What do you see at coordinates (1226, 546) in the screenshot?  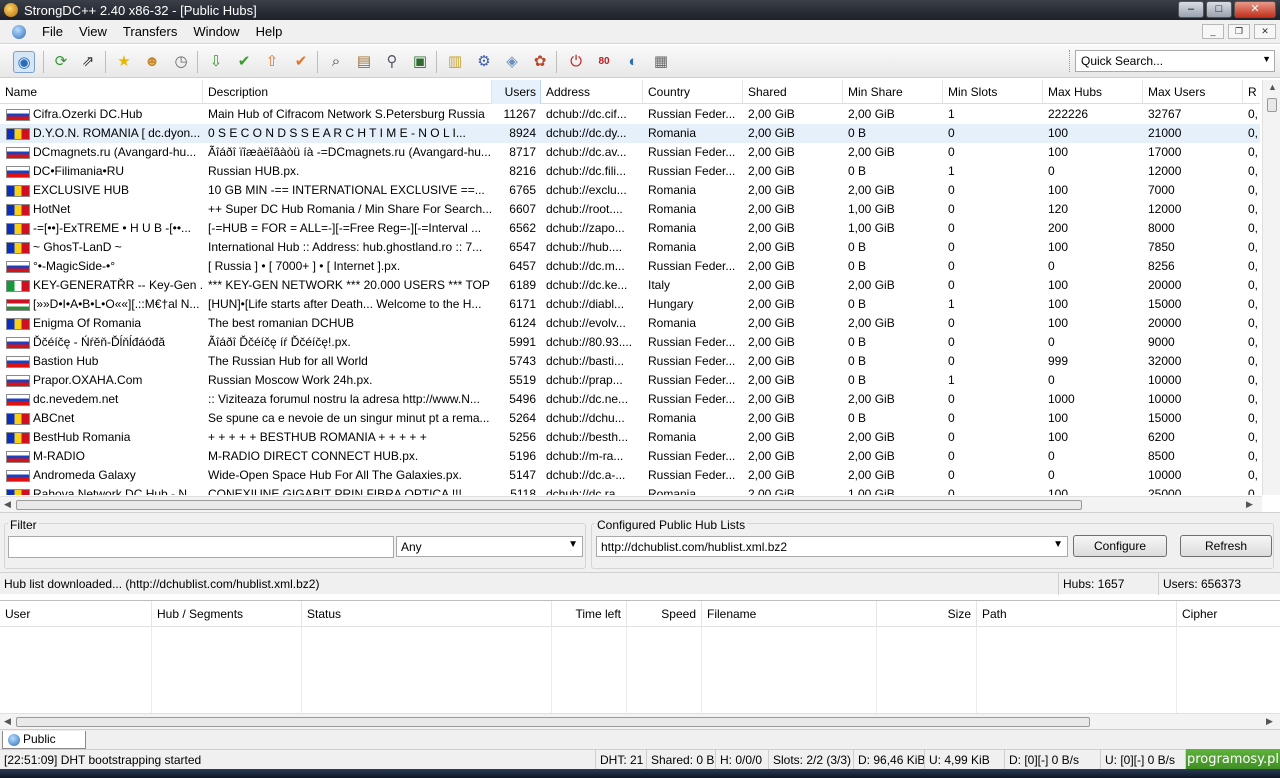 I see `refresh-button: Refresh` at bounding box center [1226, 546].